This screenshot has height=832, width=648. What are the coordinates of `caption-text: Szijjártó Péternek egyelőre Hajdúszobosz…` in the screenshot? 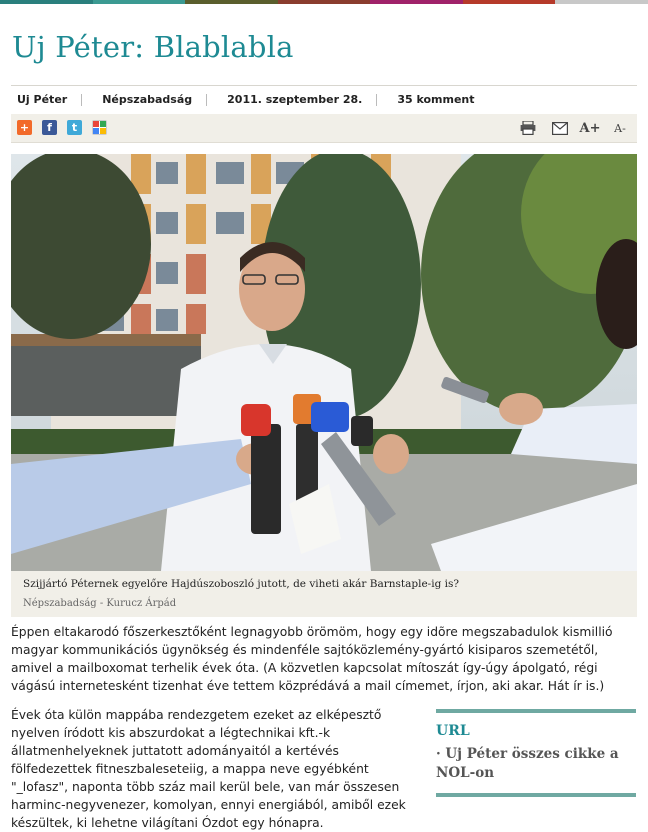 It's located at (241, 584).